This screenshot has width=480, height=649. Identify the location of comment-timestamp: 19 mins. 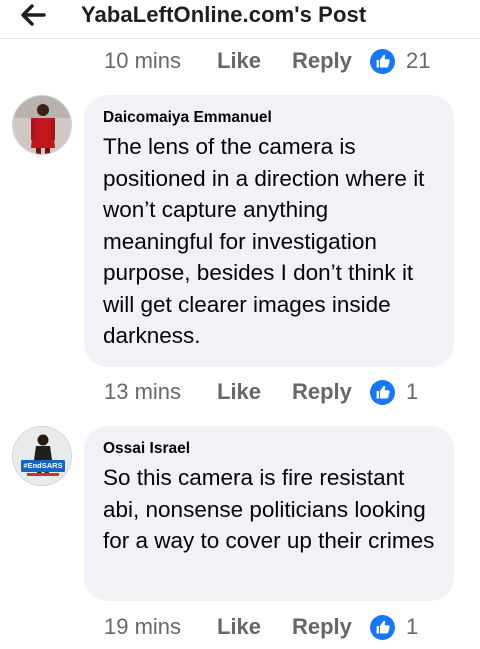
(142, 627).